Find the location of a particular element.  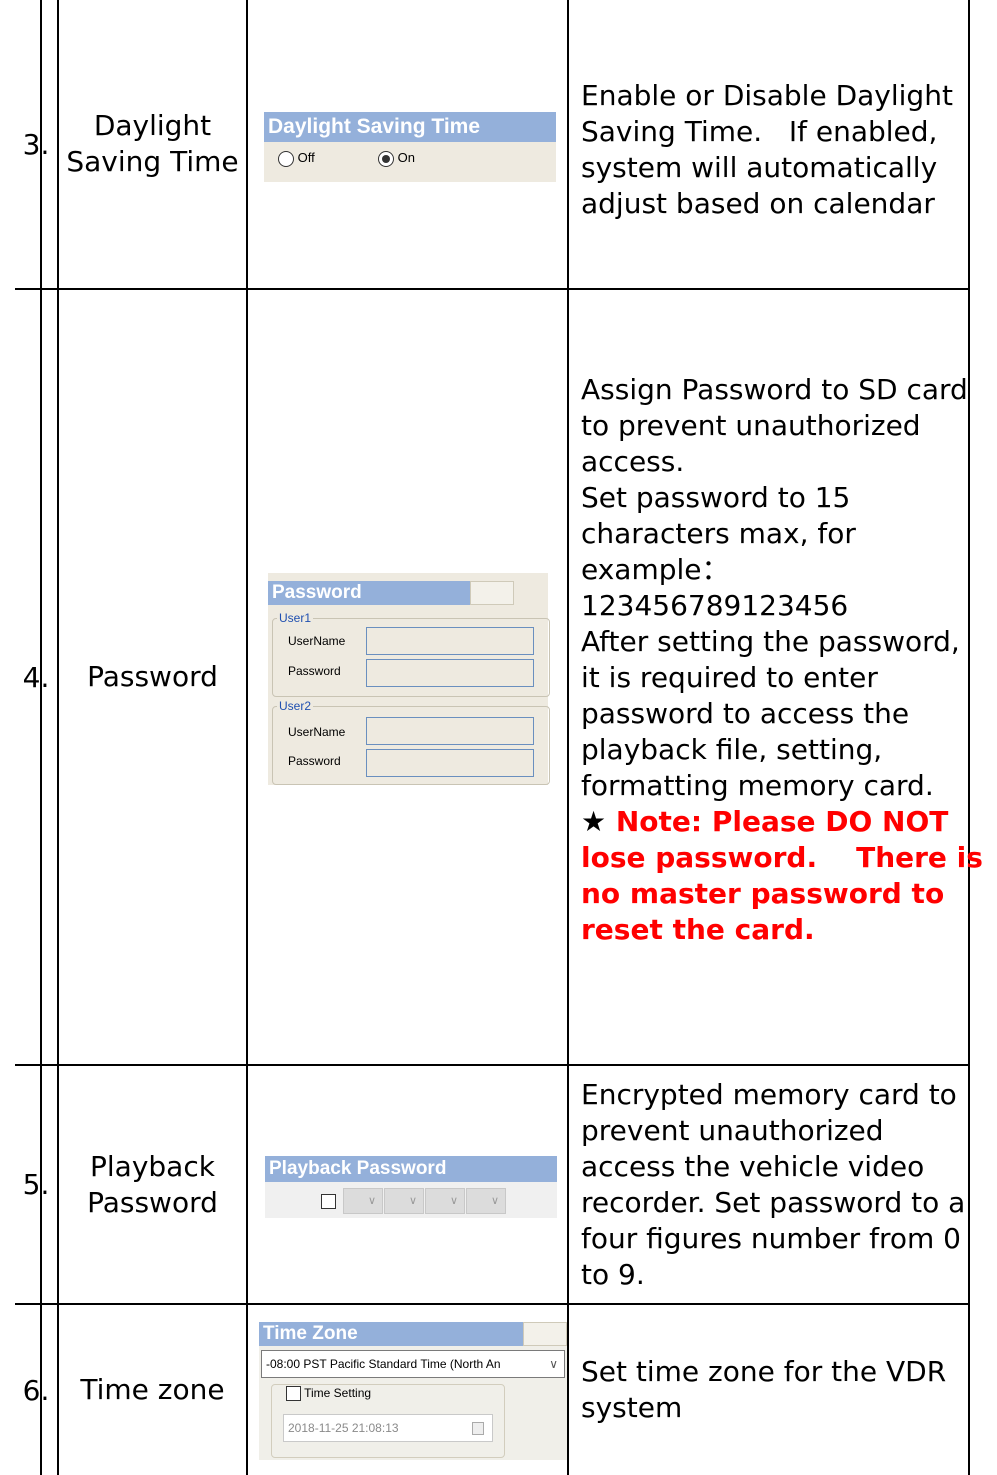

desc-line: to prevent unauthorized is located at coordinates (751, 425).